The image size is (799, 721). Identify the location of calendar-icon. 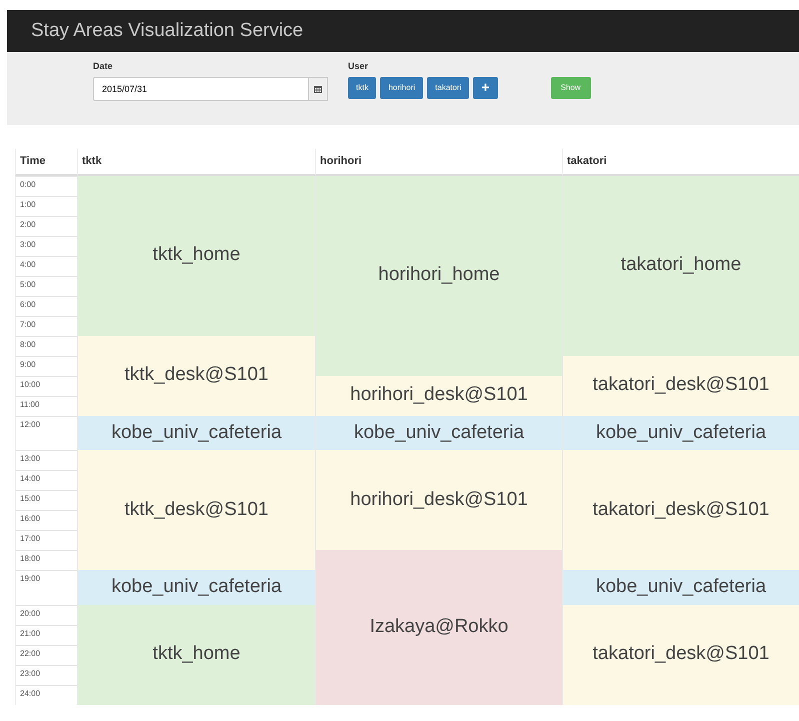
(318, 88).